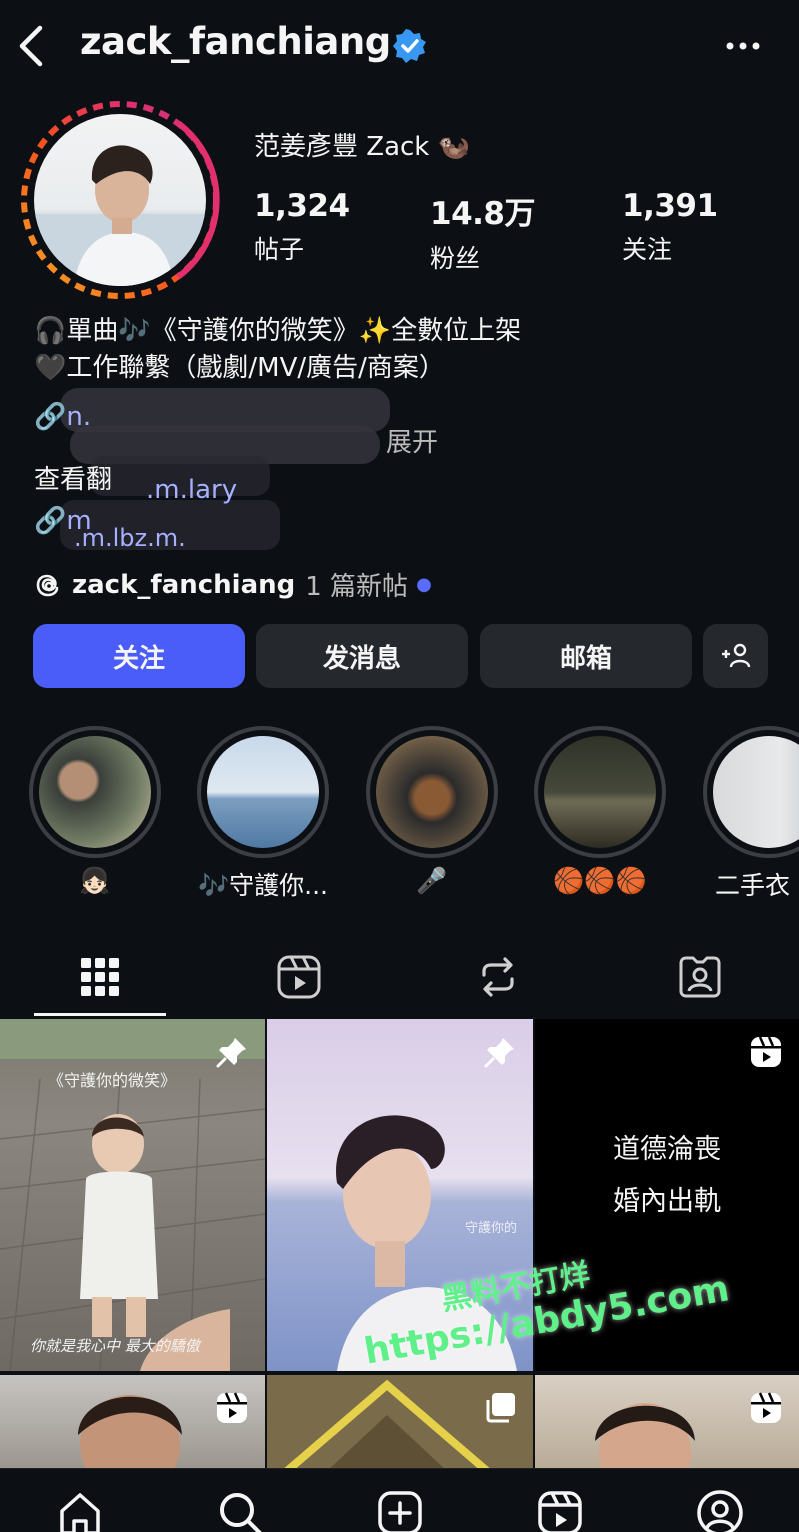 The width and height of the screenshot is (799, 1532). I want to click on bio-line-2: 🖤工作聯繫（戲劇/MV/廣告/商案）, so click(239, 368).